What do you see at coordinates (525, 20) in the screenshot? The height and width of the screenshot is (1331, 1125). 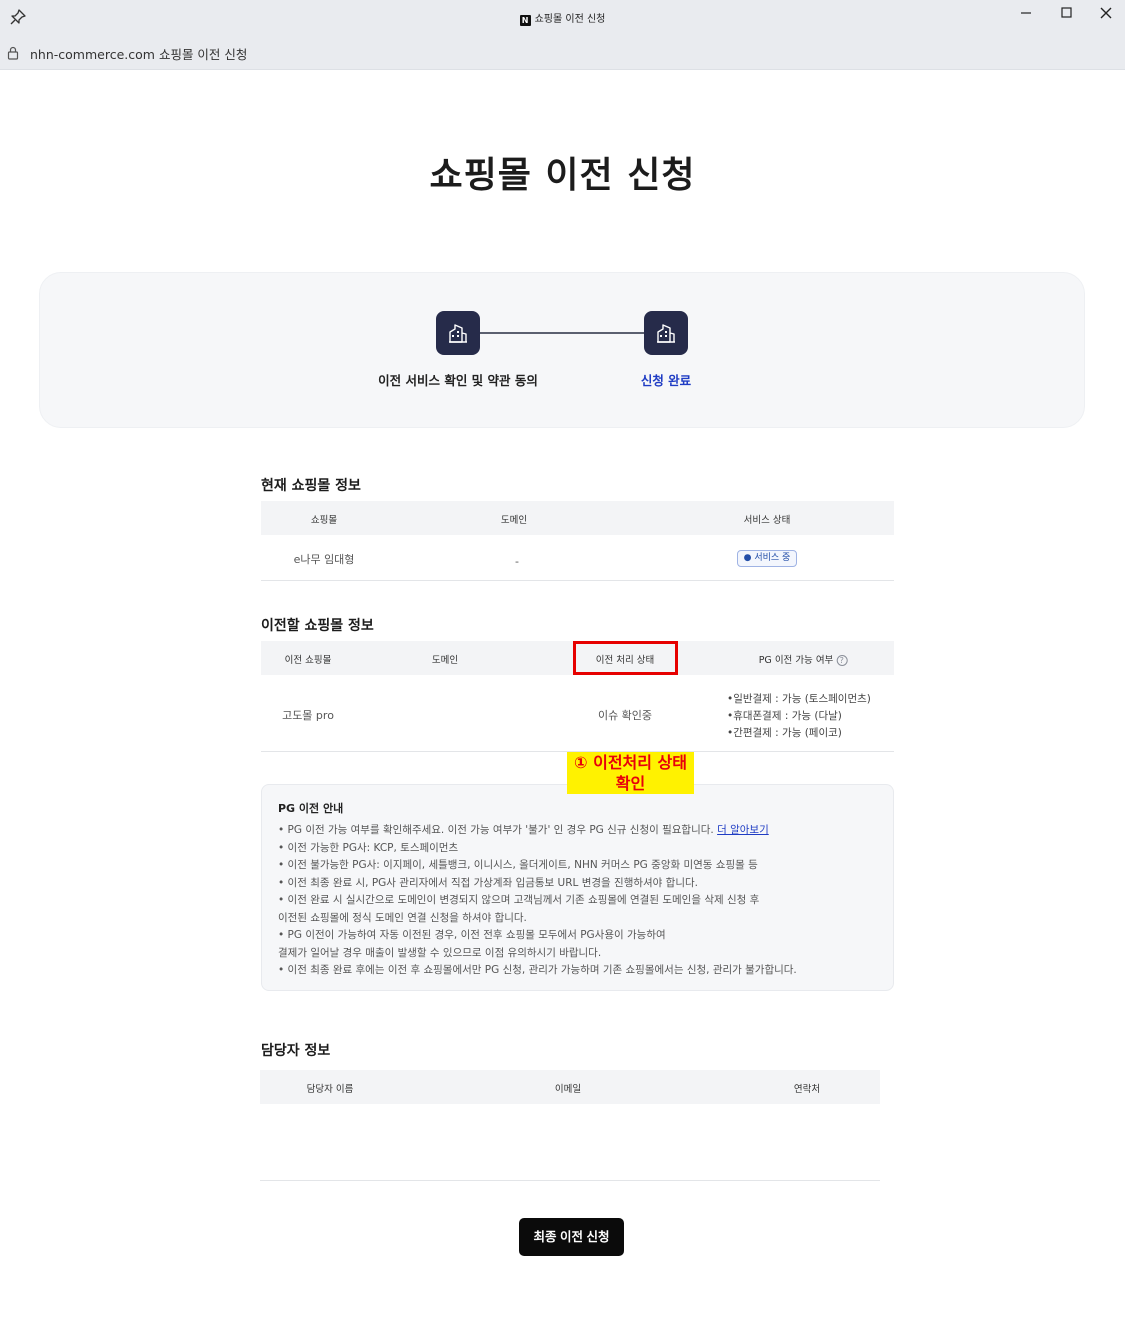 I see `naver-logo-icon: N` at bounding box center [525, 20].